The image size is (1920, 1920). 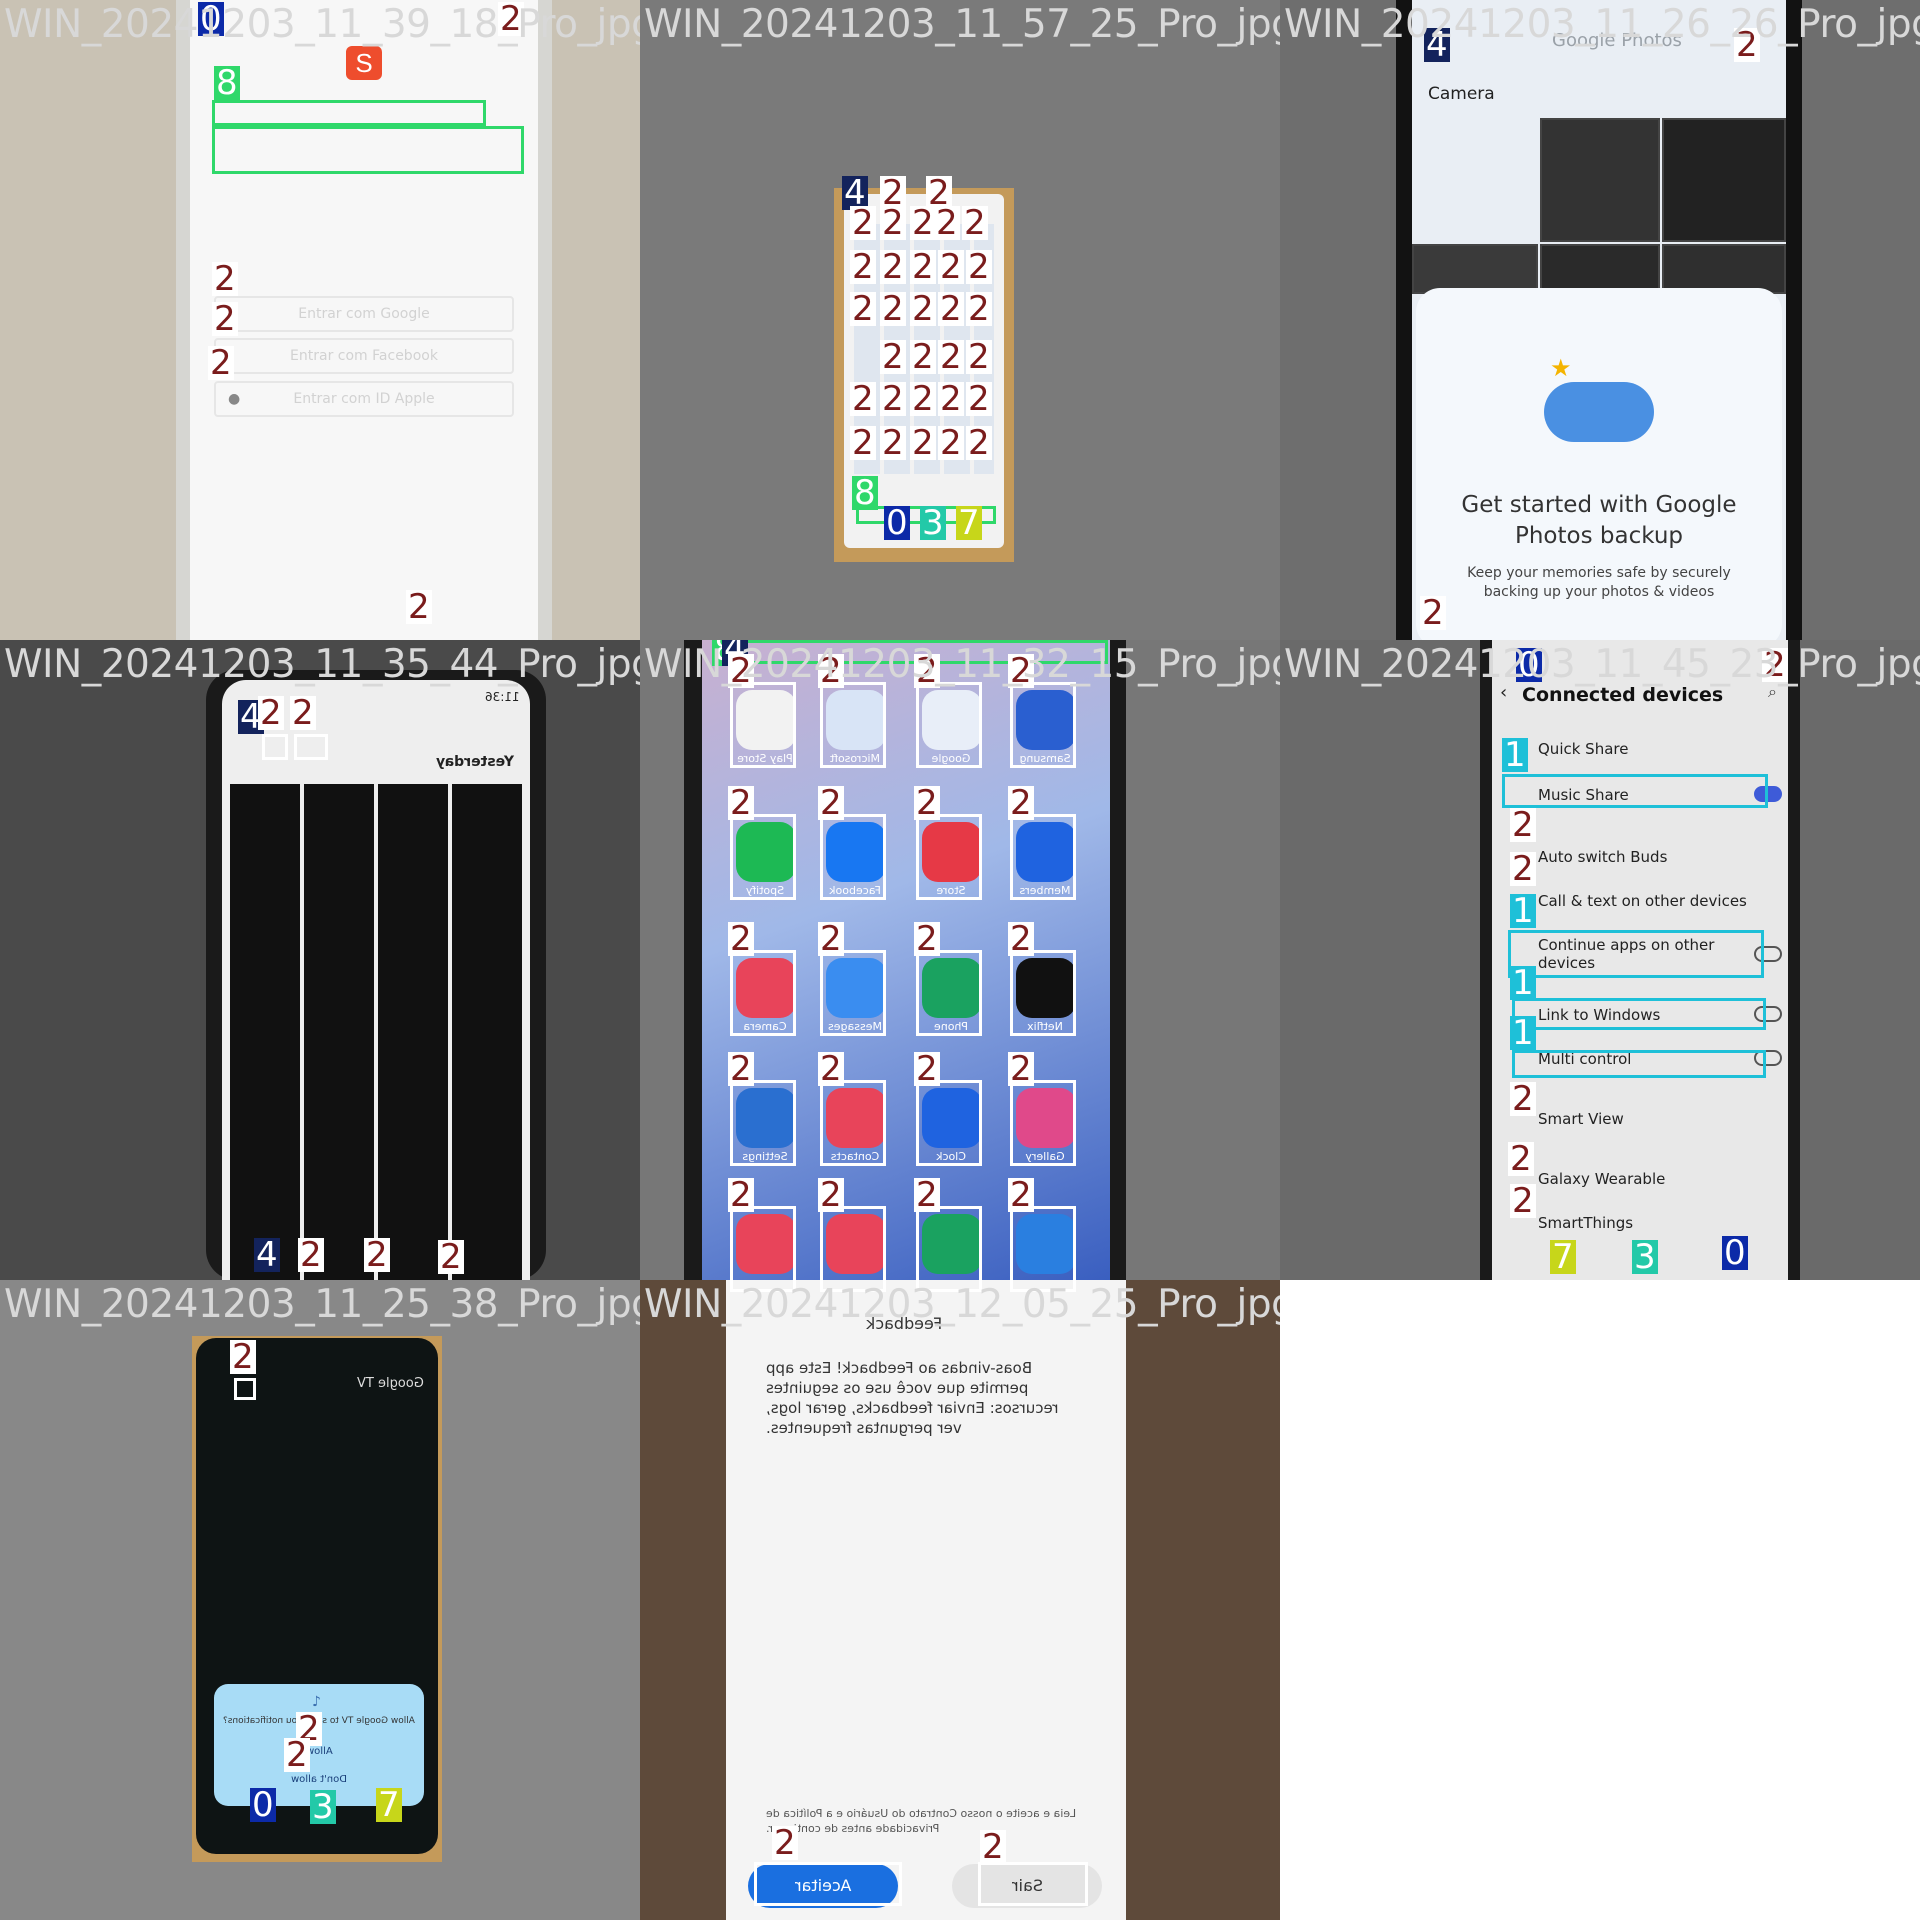 What do you see at coordinates (962, 24) in the screenshot?
I see `tile-caption: WIN_20241203_11_57_25_Pro_jpg.rf.5ffa576` at bounding box center [962, 24].